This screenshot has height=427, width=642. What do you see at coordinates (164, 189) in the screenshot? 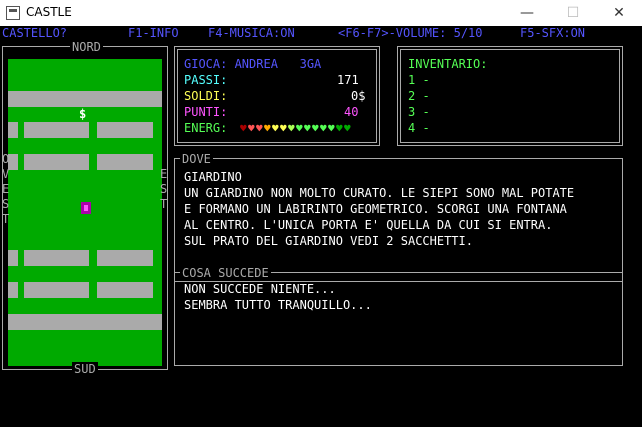
I see `map-east-letter: S` at bounding box center [164, 189].